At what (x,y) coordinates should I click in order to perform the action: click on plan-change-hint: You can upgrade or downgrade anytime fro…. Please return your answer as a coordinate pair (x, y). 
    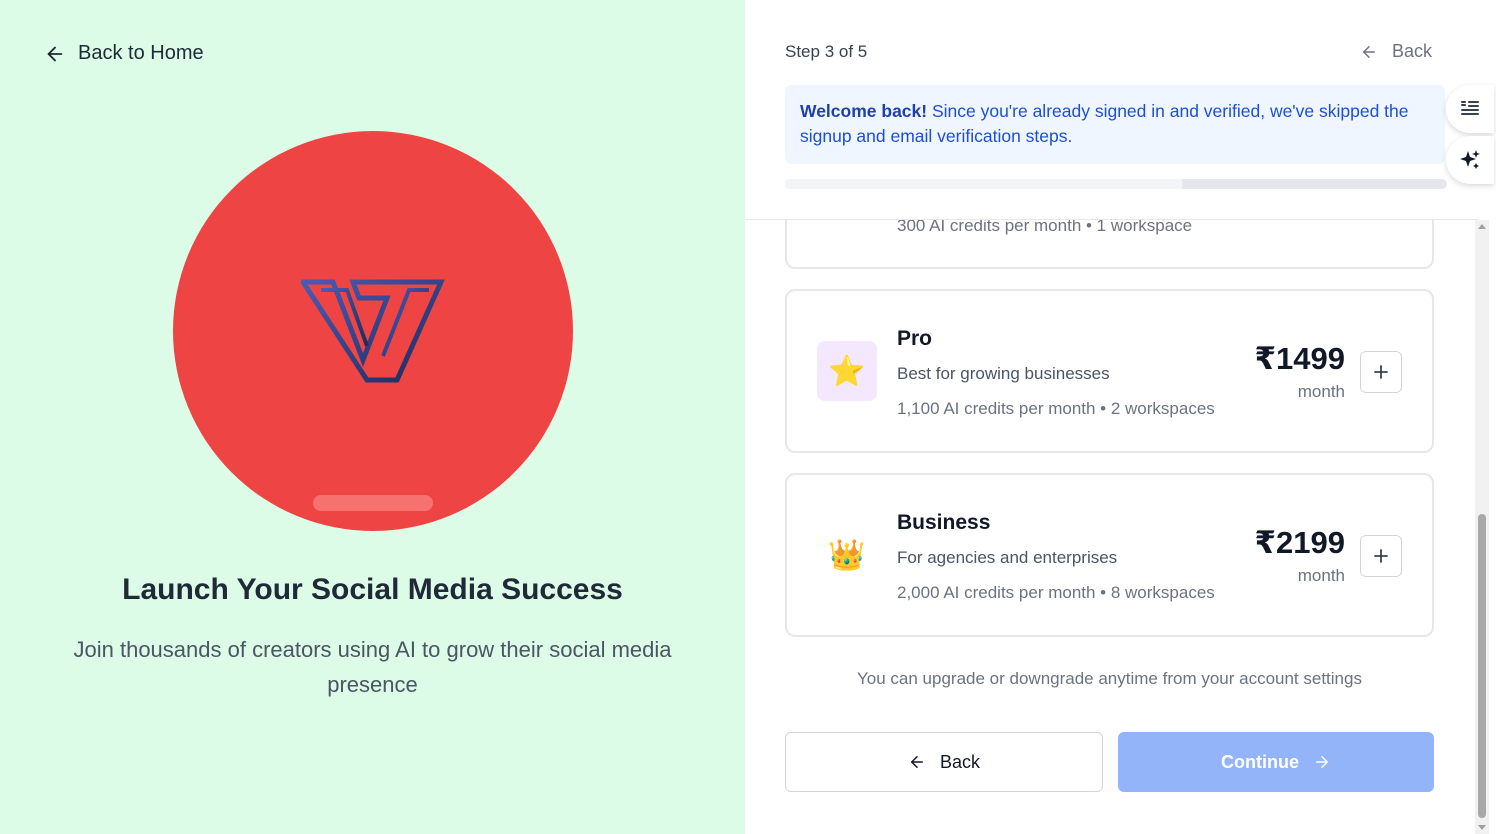
    Looking at the image, I should click on (1109, 678).